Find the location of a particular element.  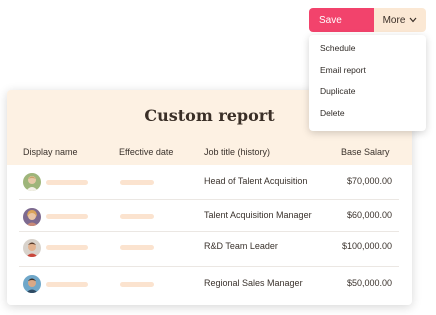

table-row: Head of Talent Acquisition $70,000.00 is located at coordinates (209, 181).